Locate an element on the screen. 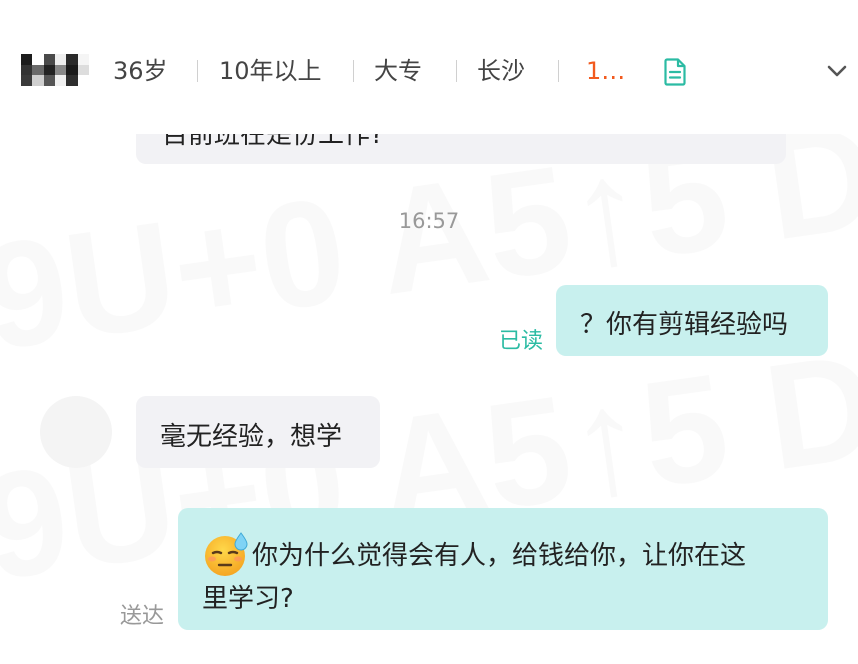 The width and height of the screenshot is (858, 664). message-bubble-sent: 你为什么觉得会有人，给钱给你，让你在这 里学习? is located at coordinates (503, 569).